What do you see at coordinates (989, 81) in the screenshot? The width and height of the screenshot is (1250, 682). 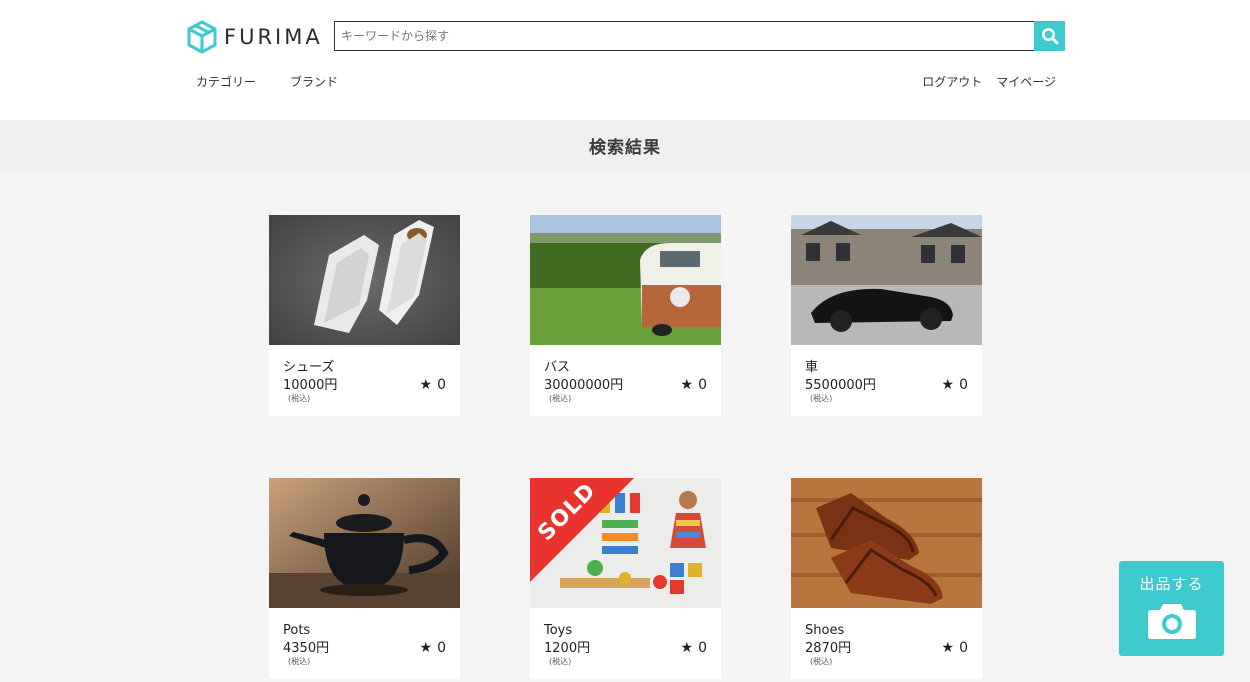 I see `nav-right: ログアウト マイページ` at bounding box center [989, 81].